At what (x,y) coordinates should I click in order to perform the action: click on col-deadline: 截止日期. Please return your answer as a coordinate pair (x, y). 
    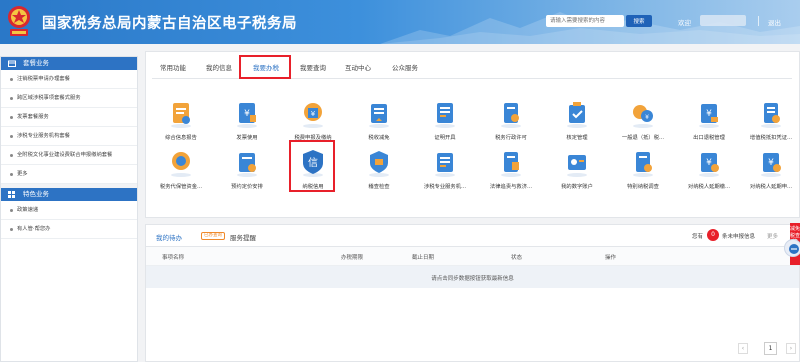
    Looking at the image, I should click on (423, 258).